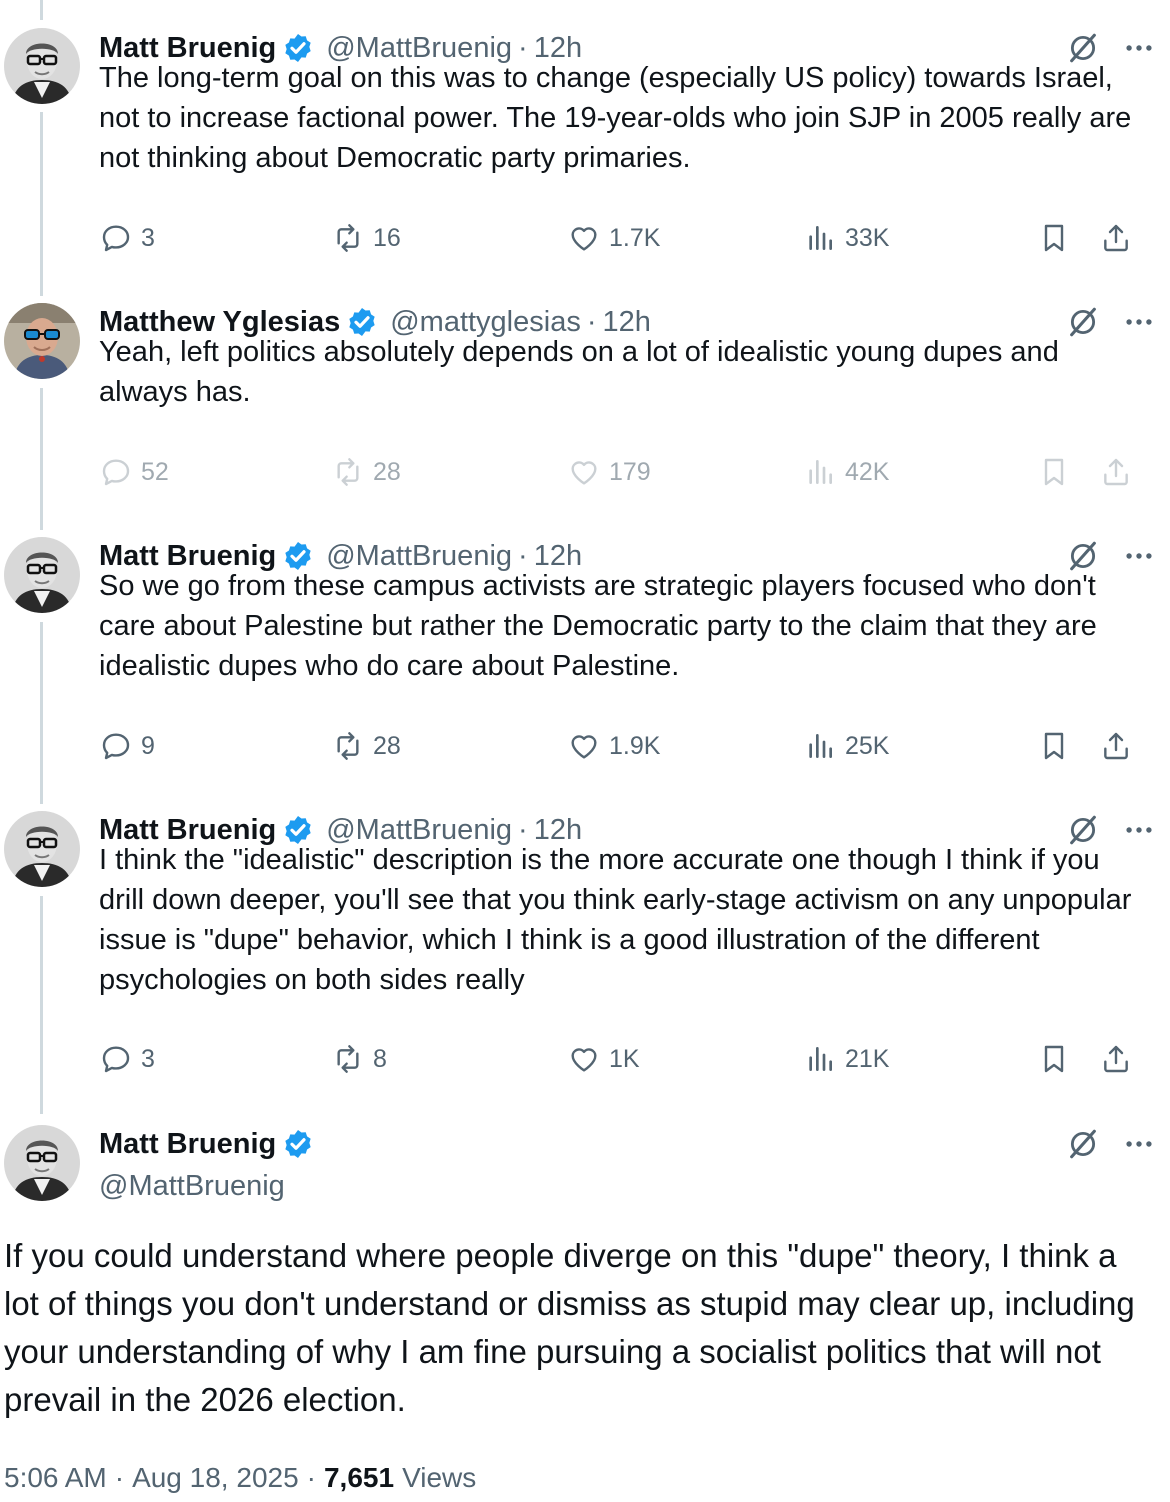 The height and width of the screenshot is (1502, 1170). I want to click on like-button: 1K, so click(604, 1059).